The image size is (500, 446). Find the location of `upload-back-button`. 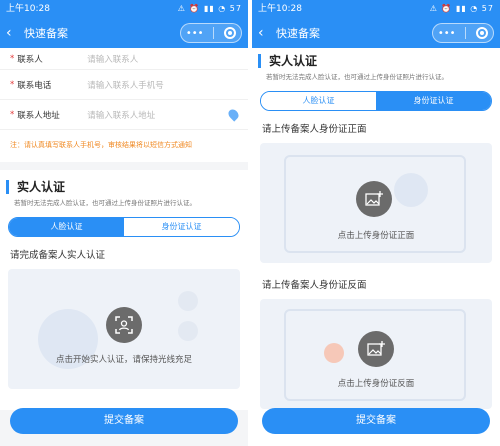

upload-back-button is located at coordinates (376, 349).